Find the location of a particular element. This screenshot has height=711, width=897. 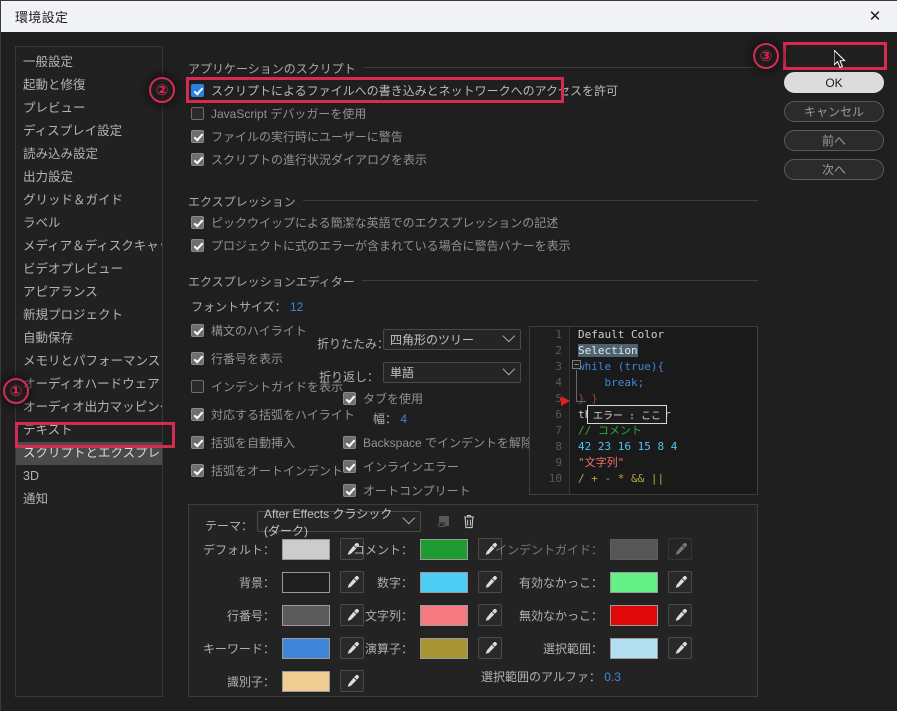

color-row-label: 行番号： is located at coordinates (250, 615).